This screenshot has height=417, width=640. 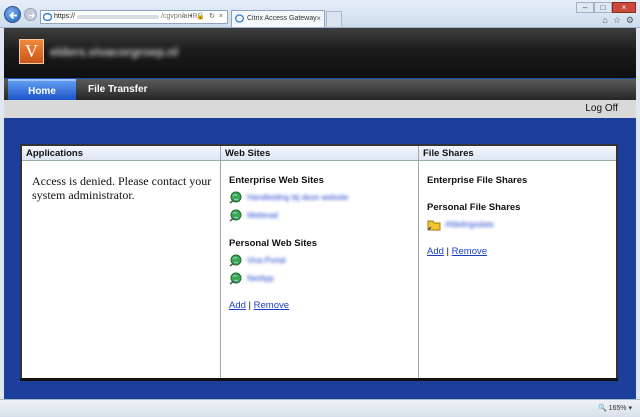 What do you see at coordinates (118, 17) in the screenshot?
I see `url-host-redacted` at bounding box center [118, 17].